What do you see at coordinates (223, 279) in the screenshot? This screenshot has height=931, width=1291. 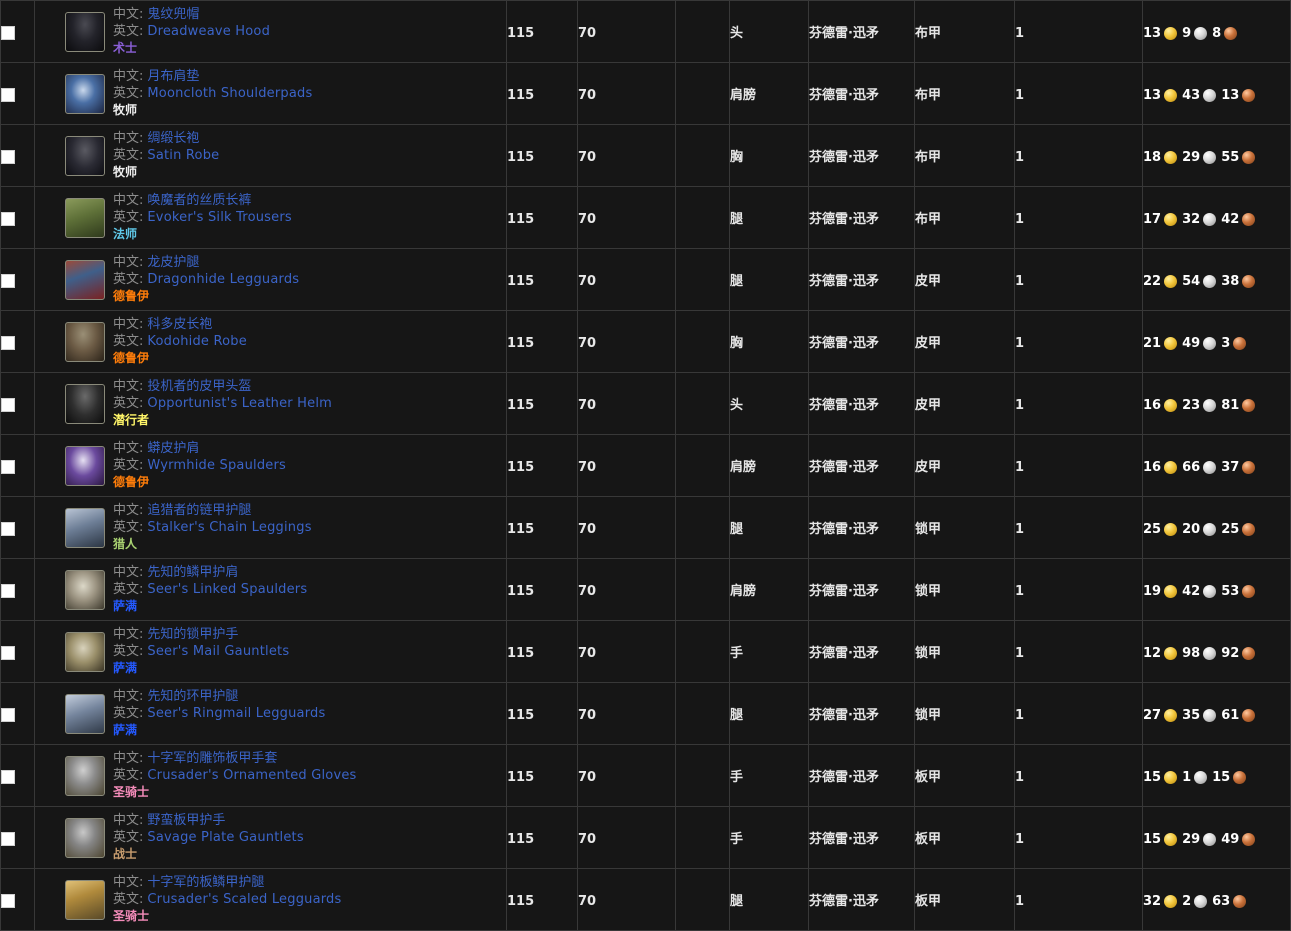 I see `item-name-en-link: Dragonhide Legguards` at bounding box center [223, 279].